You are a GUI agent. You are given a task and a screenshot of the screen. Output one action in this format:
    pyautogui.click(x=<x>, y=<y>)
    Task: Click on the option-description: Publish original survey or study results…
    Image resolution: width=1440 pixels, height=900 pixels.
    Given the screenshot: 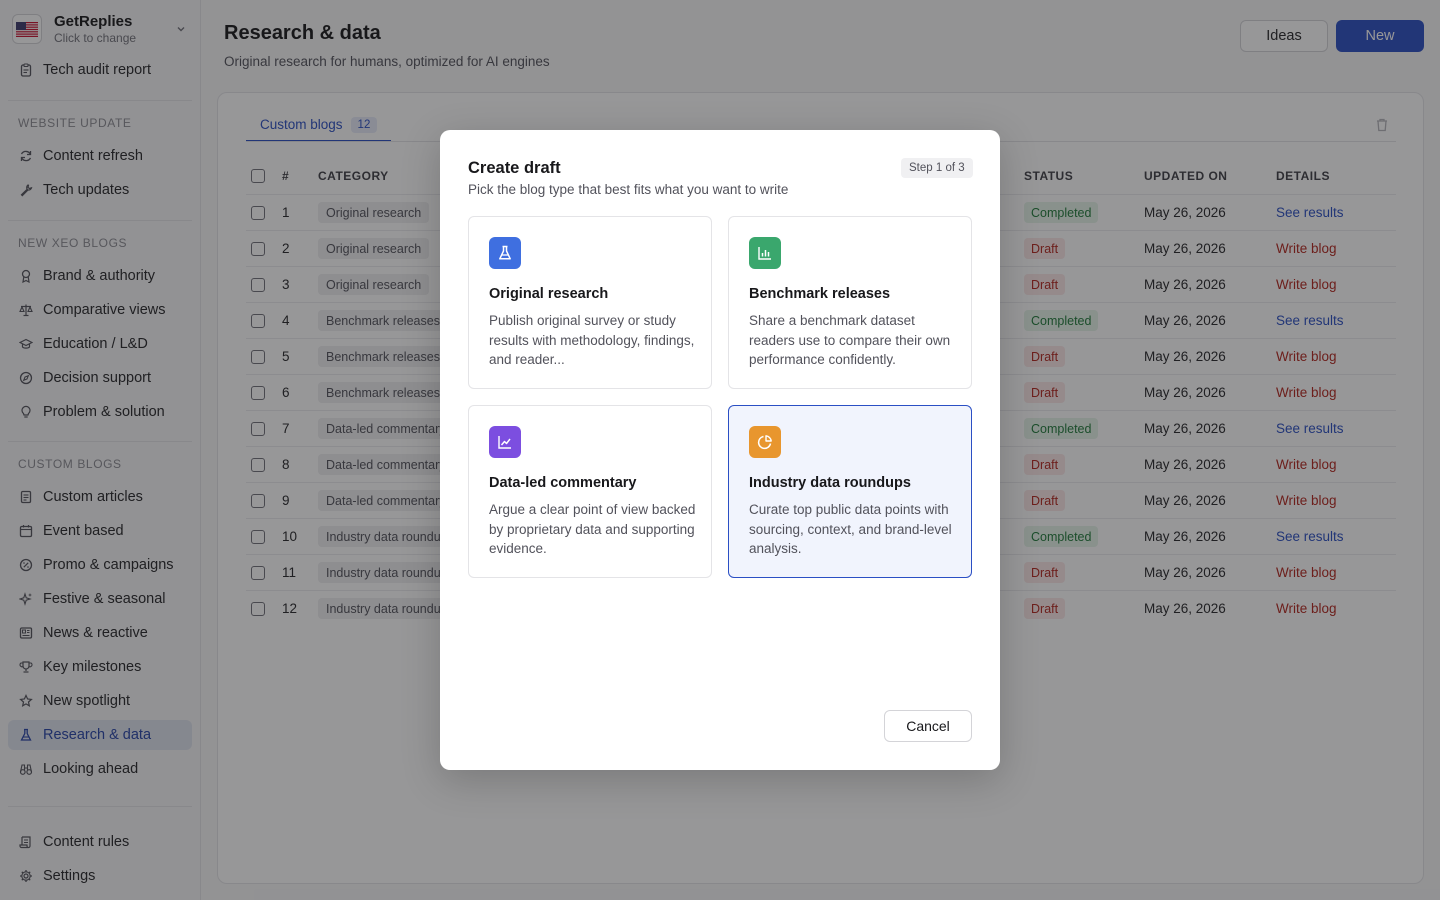 What is the action you would take?
    pyautogui.click(x=592, y=340)
    